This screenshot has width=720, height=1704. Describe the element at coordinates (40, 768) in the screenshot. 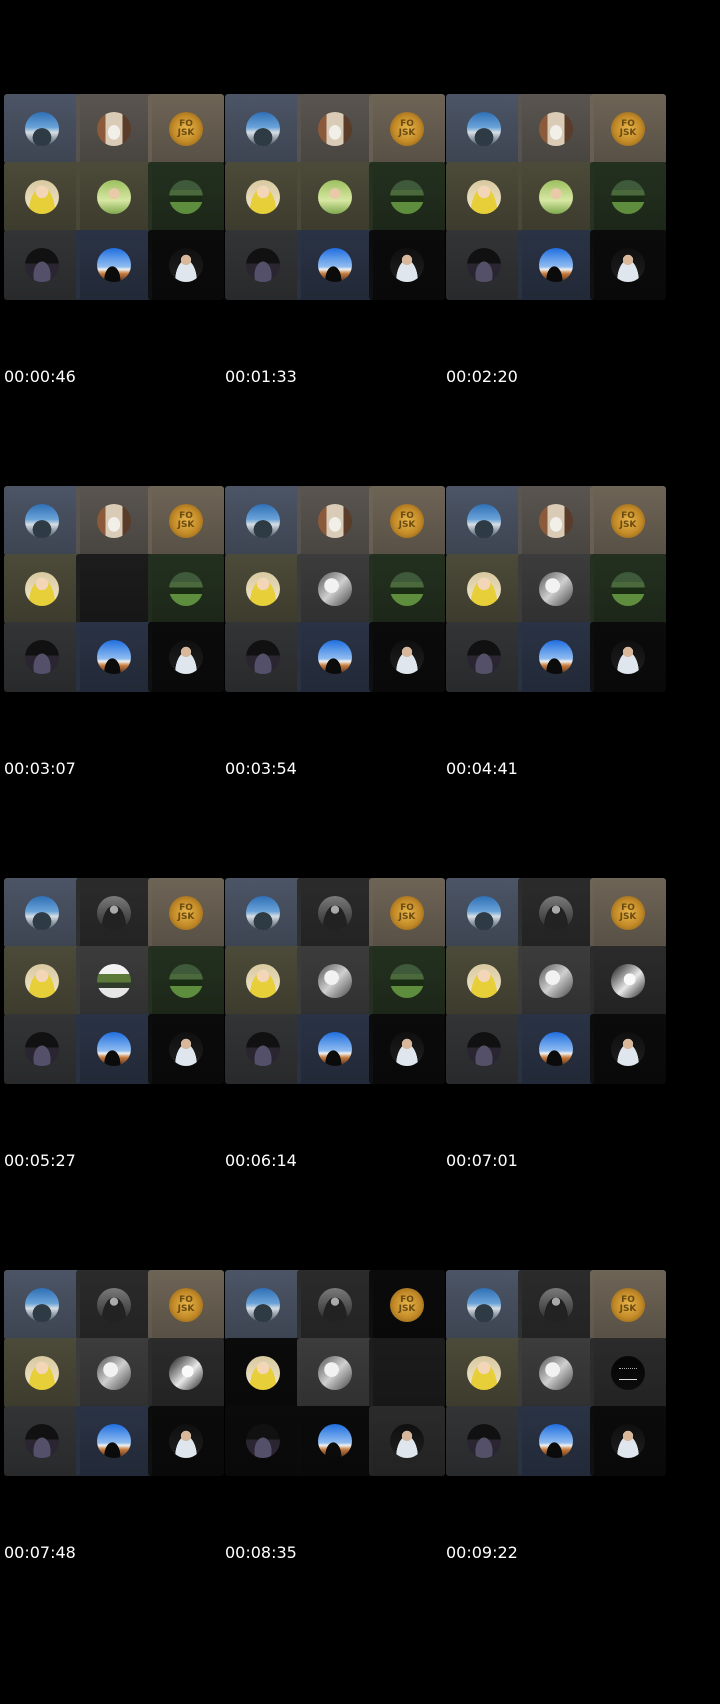

I see `timestamp-label: 00:03:07` at that location.